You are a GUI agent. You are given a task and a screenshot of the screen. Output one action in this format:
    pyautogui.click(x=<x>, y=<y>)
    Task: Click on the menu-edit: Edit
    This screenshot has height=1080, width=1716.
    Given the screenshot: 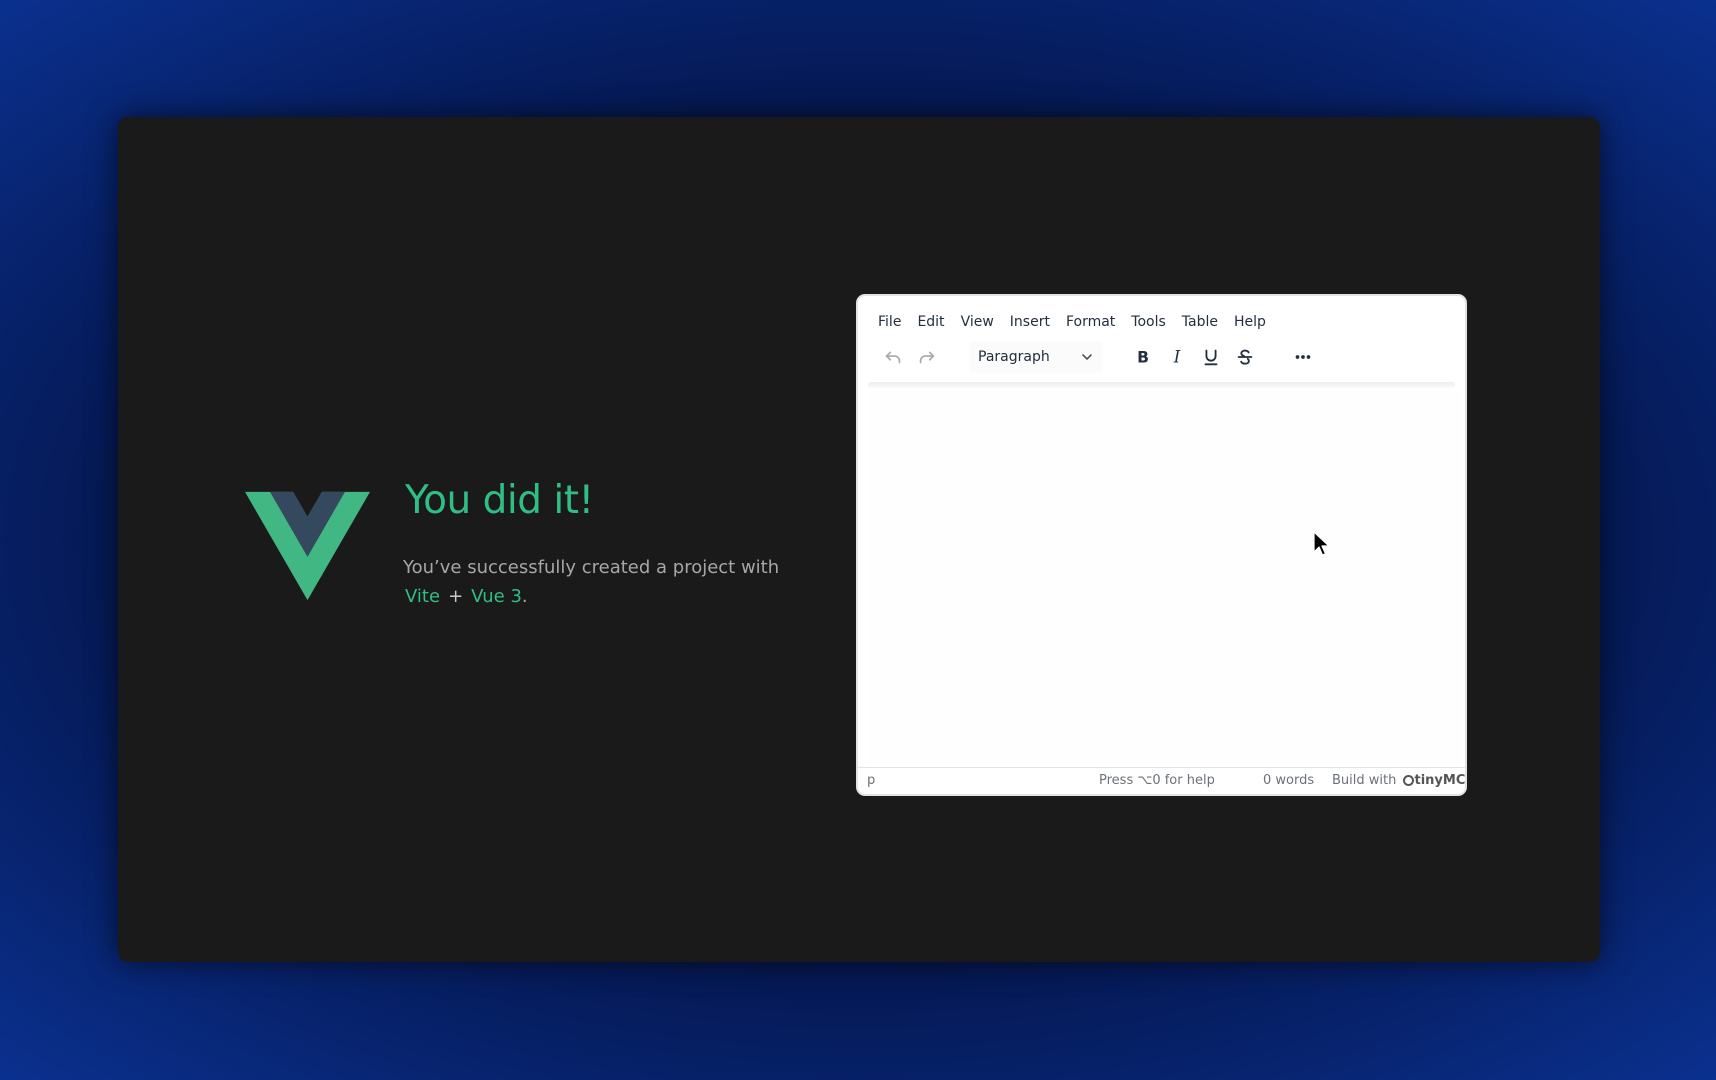 What is the action you would take?
    pyautogui.click(x=930, y=322)
    